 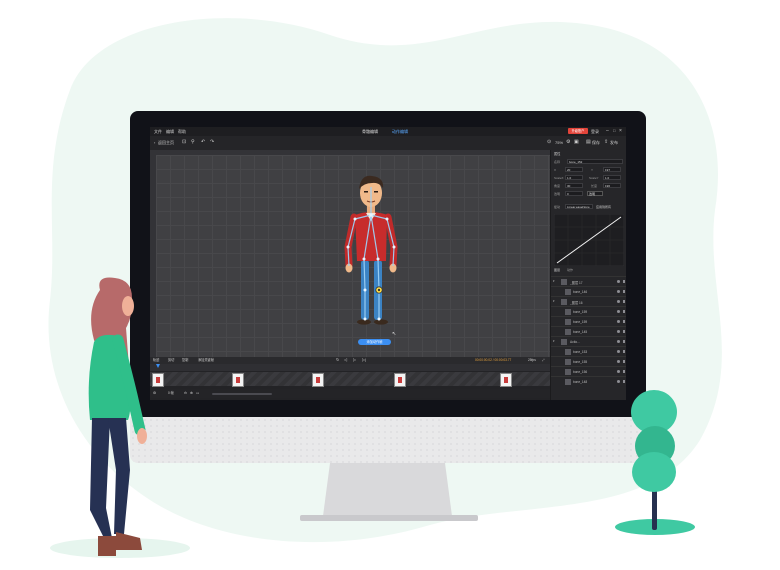 I want to click on tab-motion-edit: 动作编辑, so click(x=400, y=132).